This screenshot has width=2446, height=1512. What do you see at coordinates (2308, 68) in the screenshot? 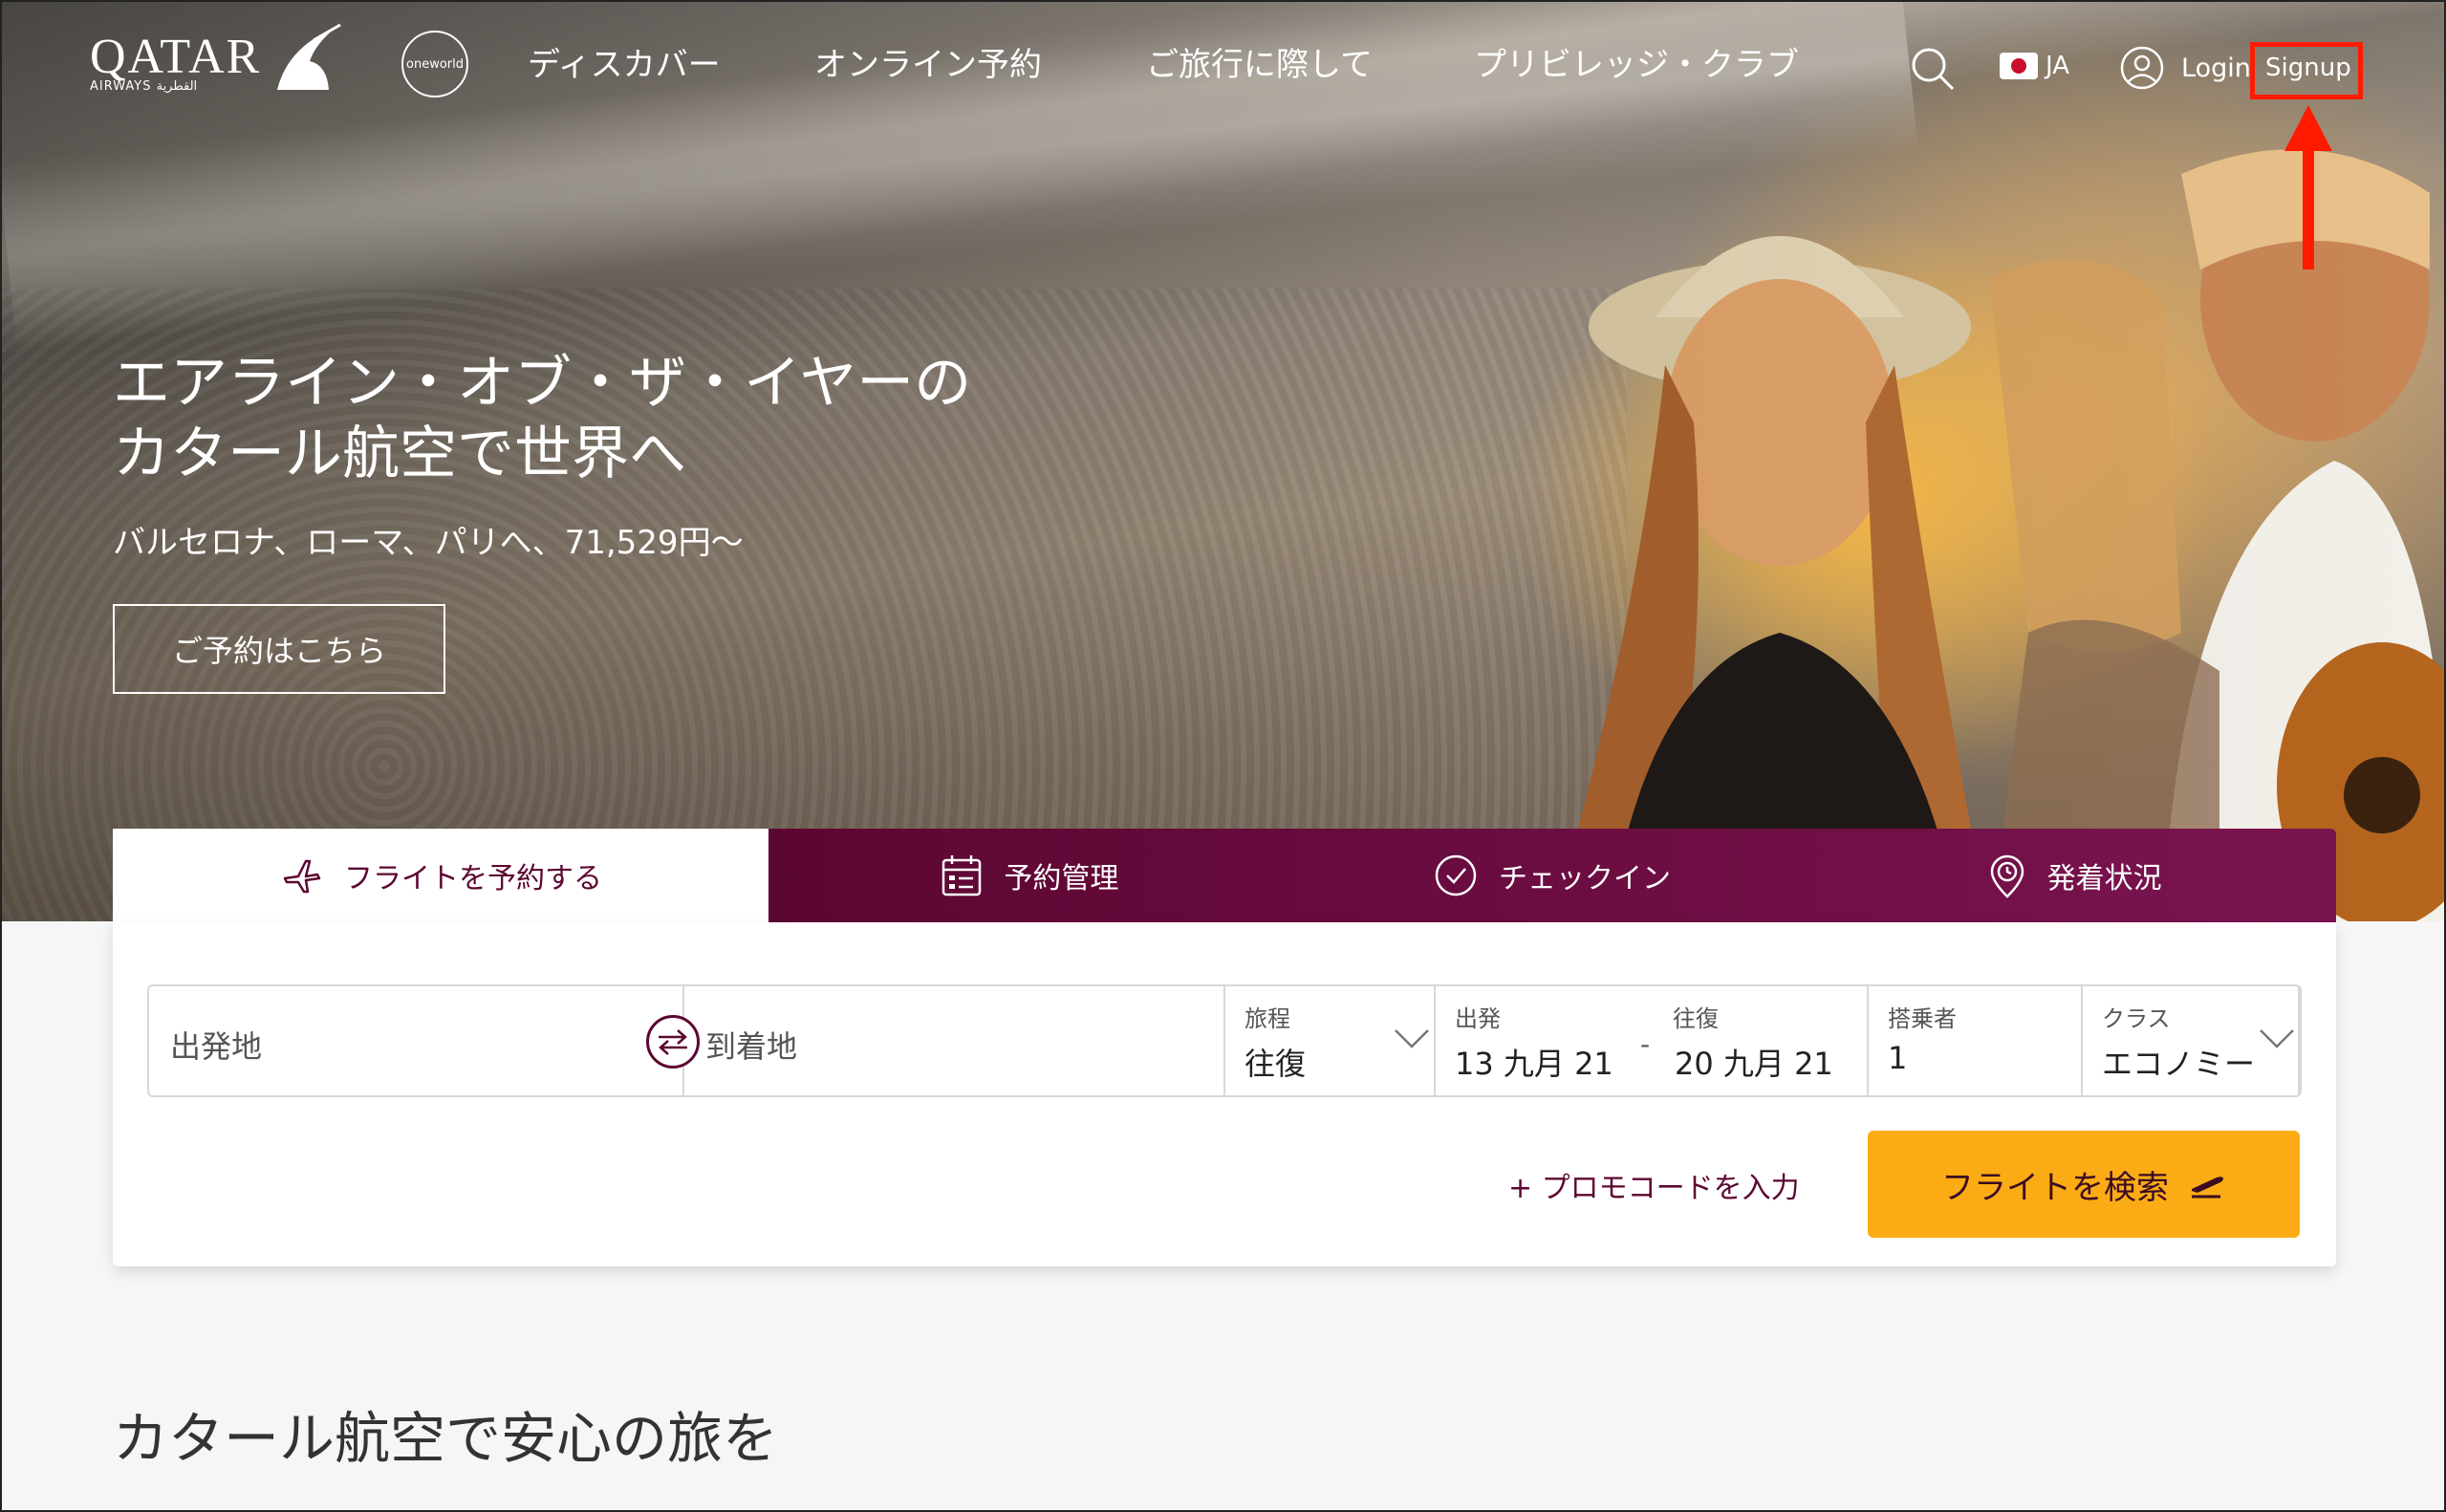
I see `signup-link: Signup` at bounding box center [2308, 68].